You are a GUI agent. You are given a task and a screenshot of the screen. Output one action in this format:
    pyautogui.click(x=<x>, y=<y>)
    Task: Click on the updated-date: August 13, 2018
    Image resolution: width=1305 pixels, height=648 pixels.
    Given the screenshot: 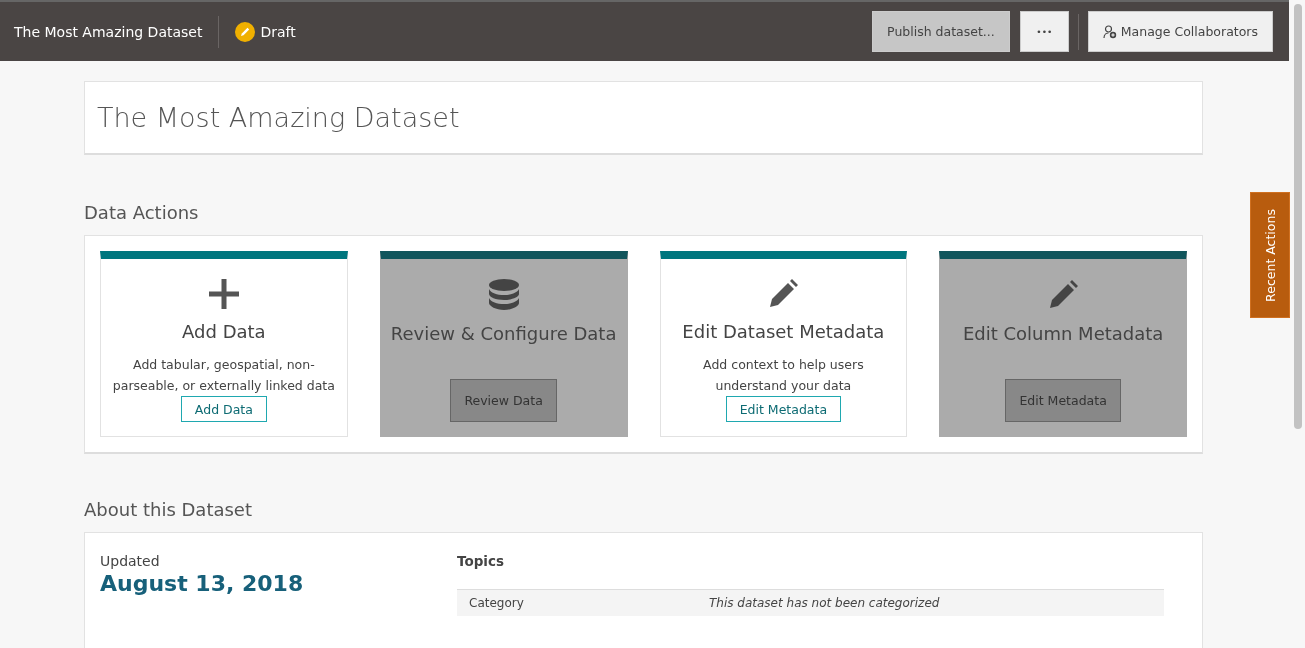 What is the action you would take?
    pyautogui.click(x=202, y=583)
    